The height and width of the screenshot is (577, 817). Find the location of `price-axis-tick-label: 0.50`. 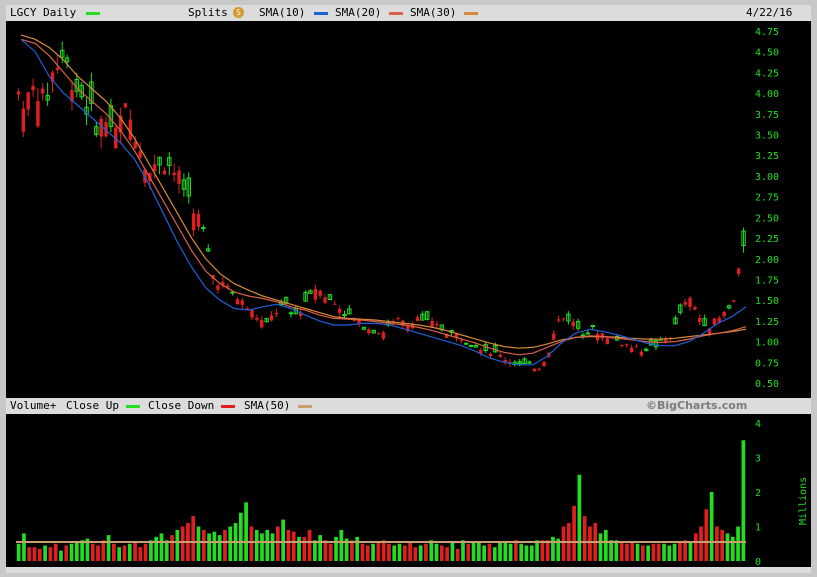

price-axis-tick-label: 0.50 is located at coordinates (767, 384).